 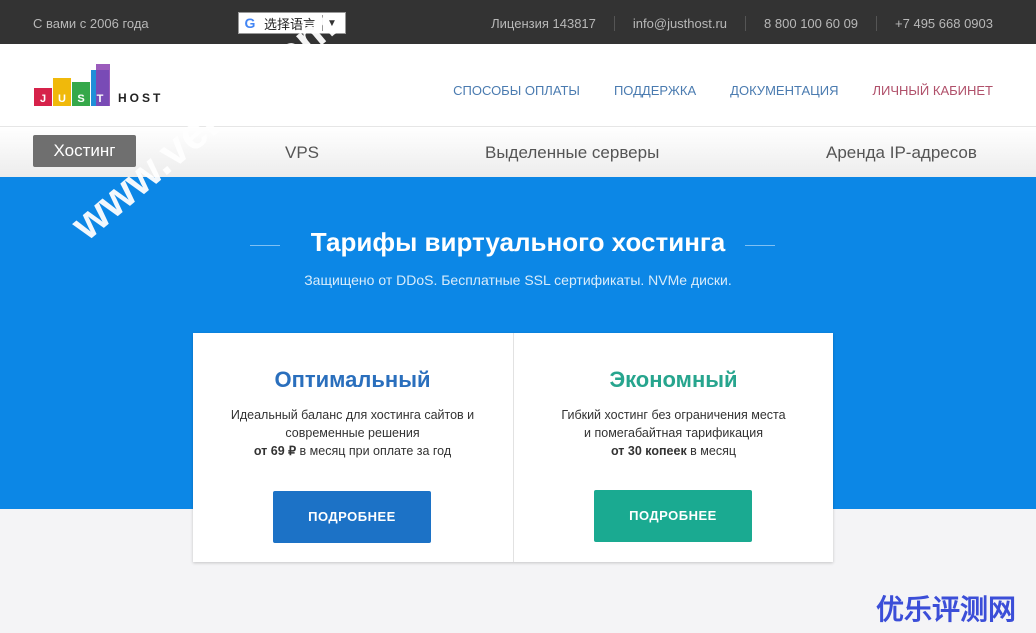 I want to click on plan-name: Экономный, so click(x=673, y=379).